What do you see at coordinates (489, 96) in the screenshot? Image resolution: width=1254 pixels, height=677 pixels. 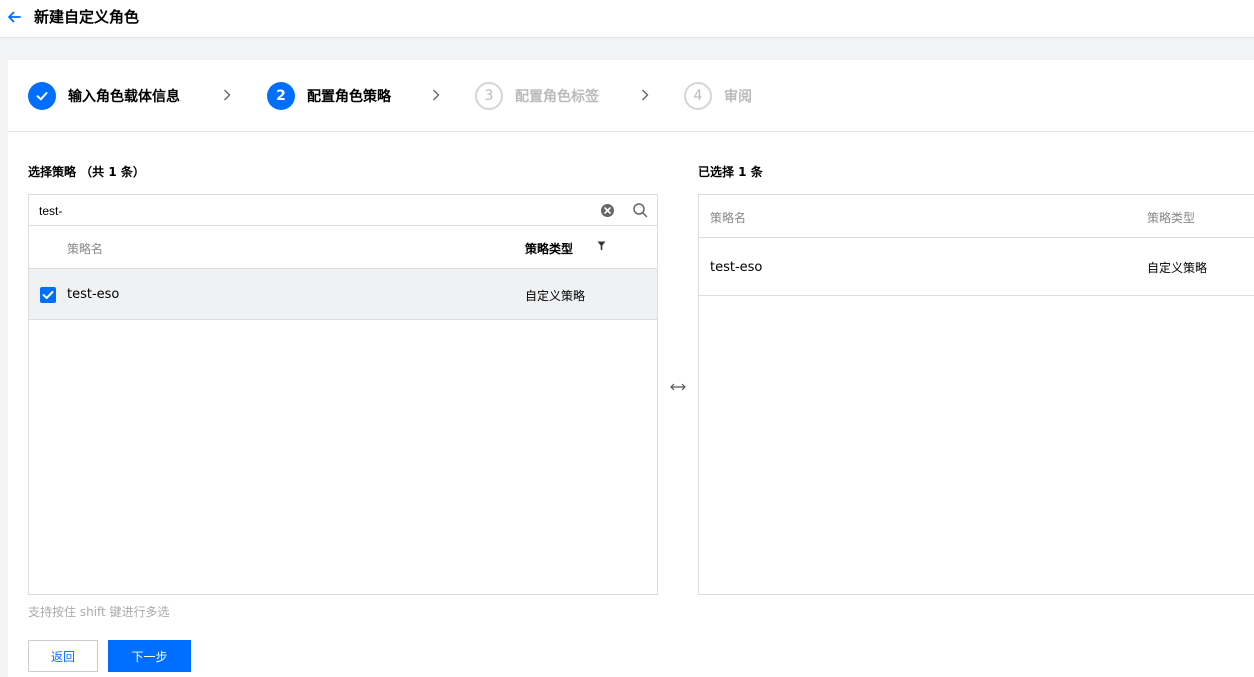 I see `step-3-number: 3` at bounding box center [489, 96].